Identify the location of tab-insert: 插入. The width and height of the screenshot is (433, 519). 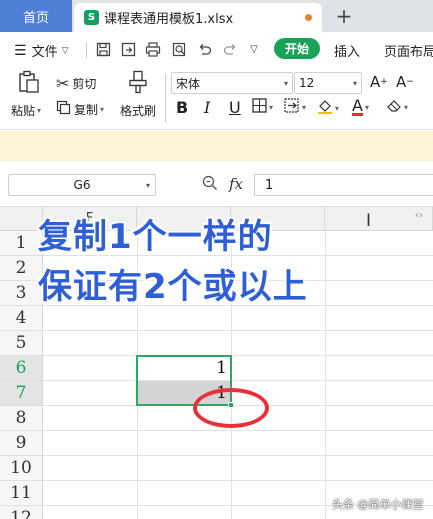
(347, 50).